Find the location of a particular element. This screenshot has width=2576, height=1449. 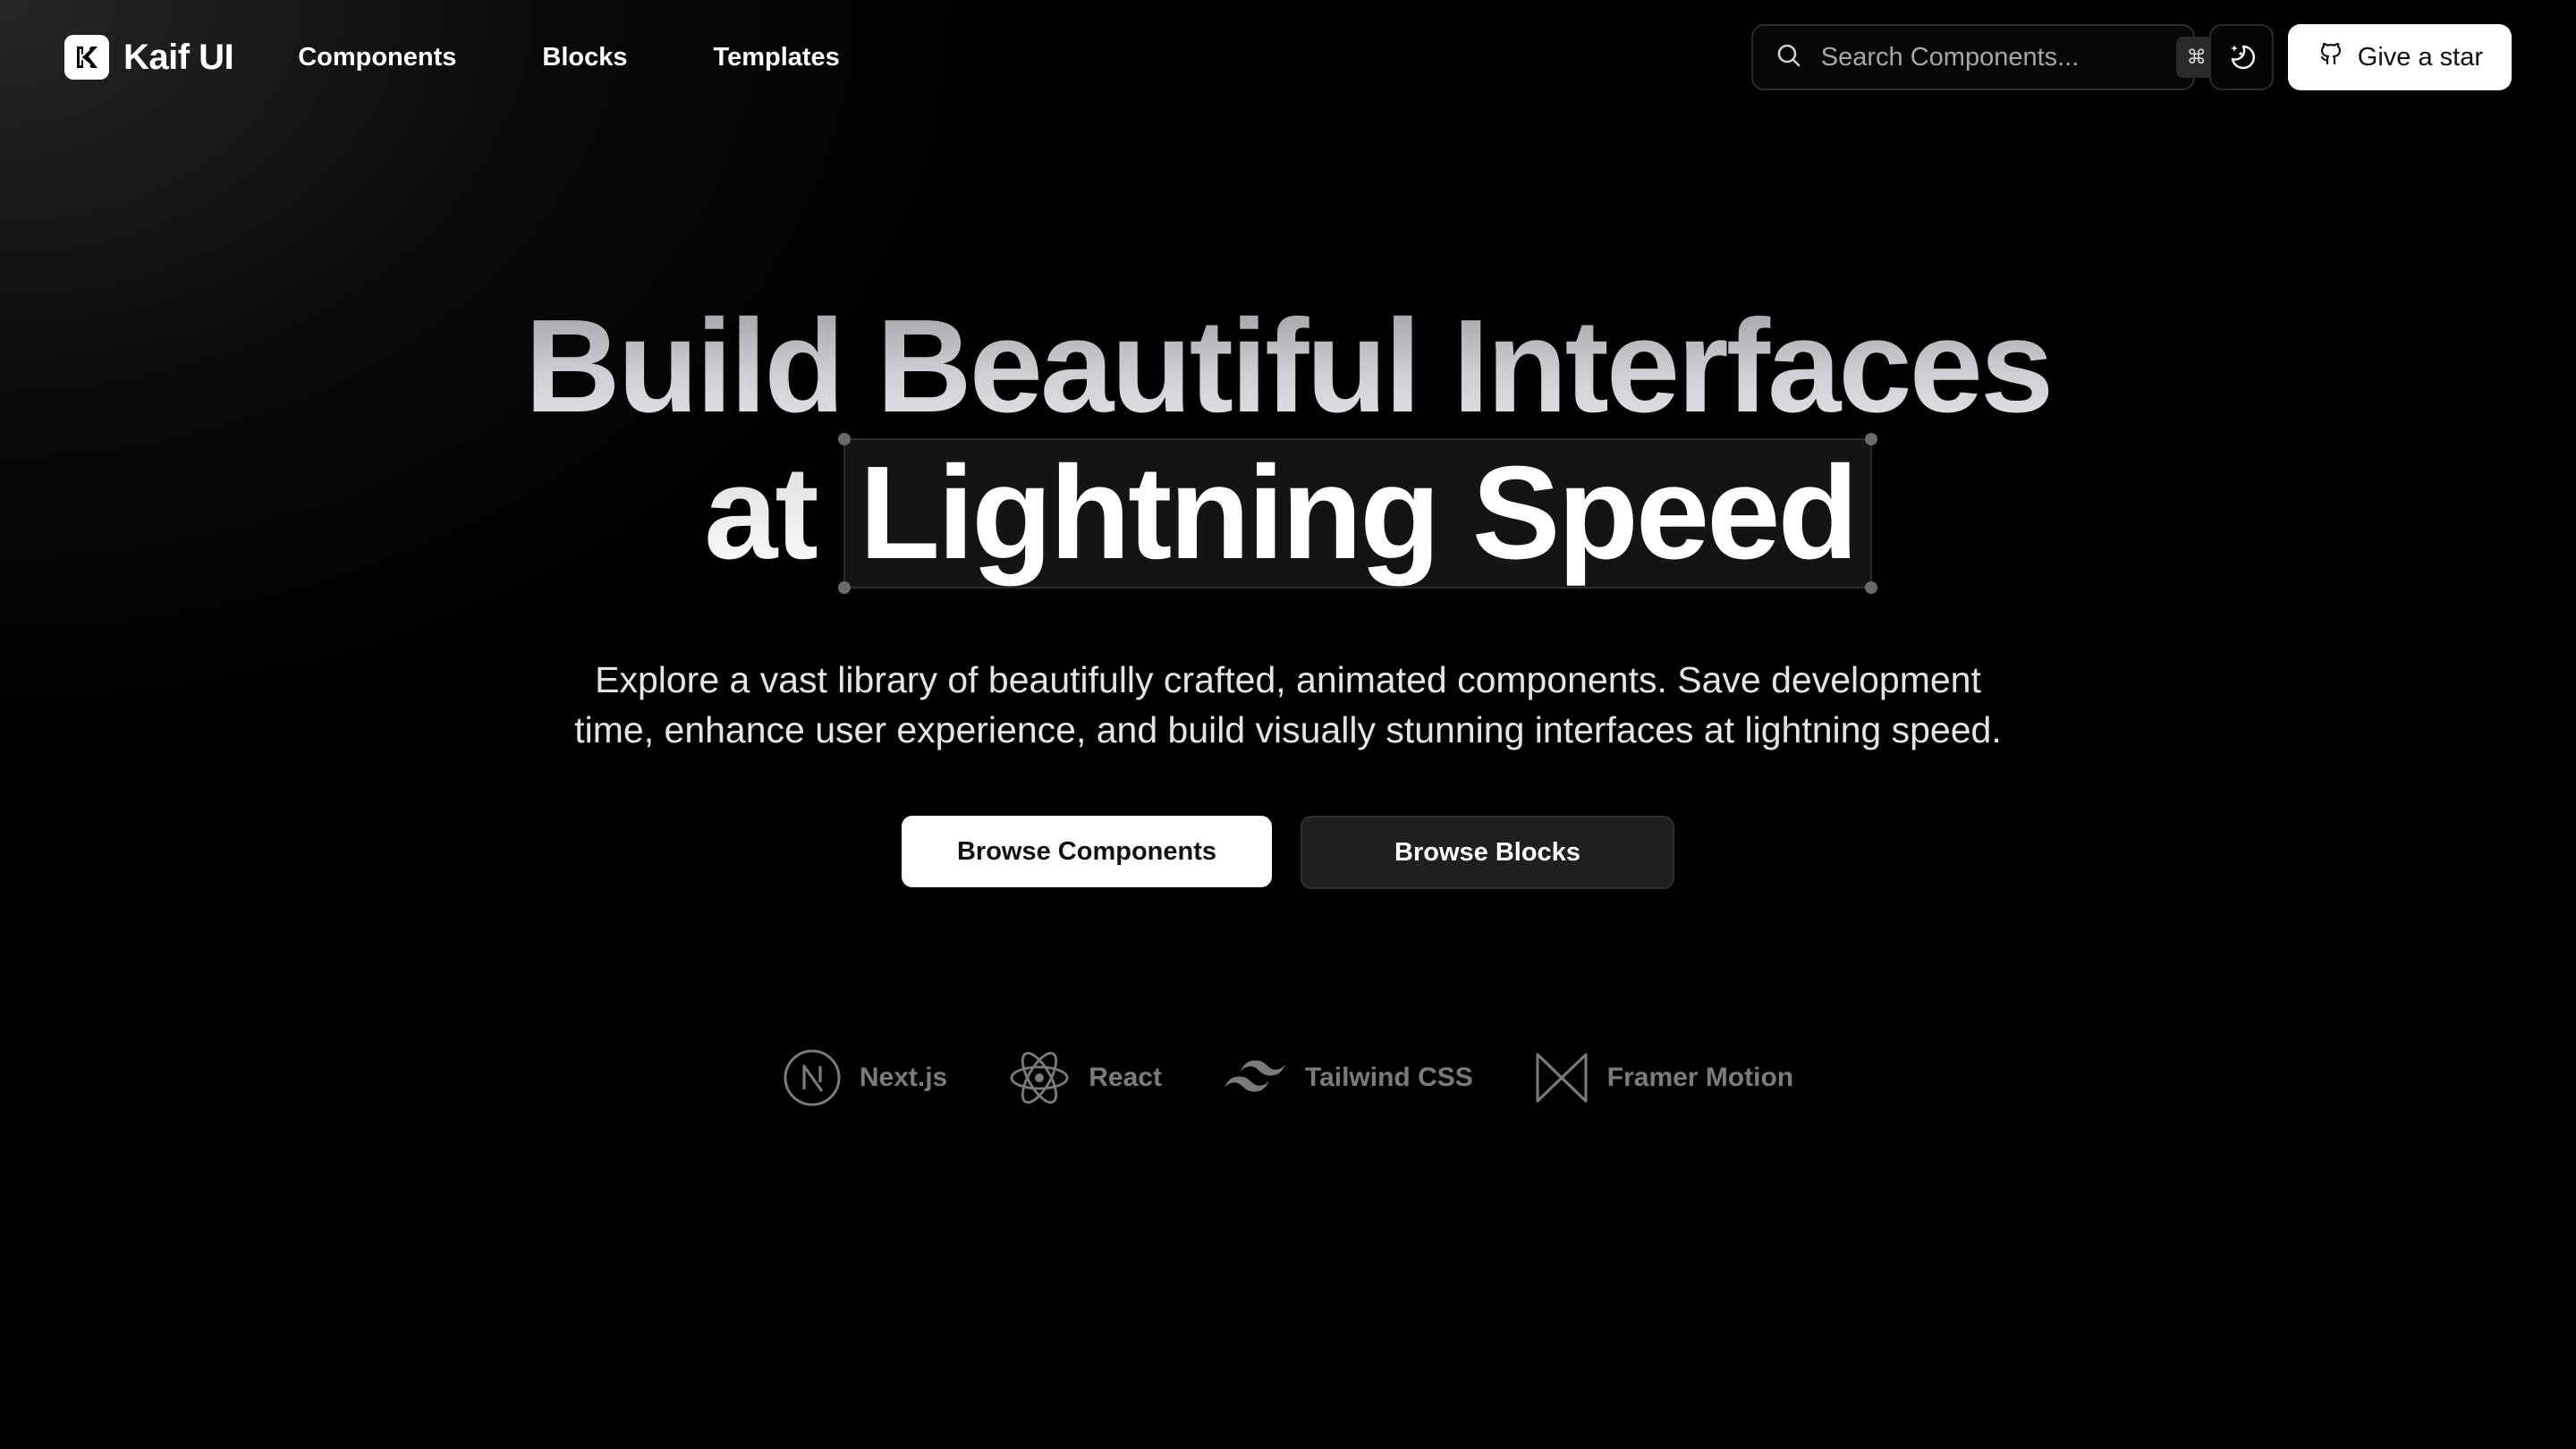

tech-stack-list: Next.js React Tailwind CSS Framer Motion is located at coordinates (1288, 1077).